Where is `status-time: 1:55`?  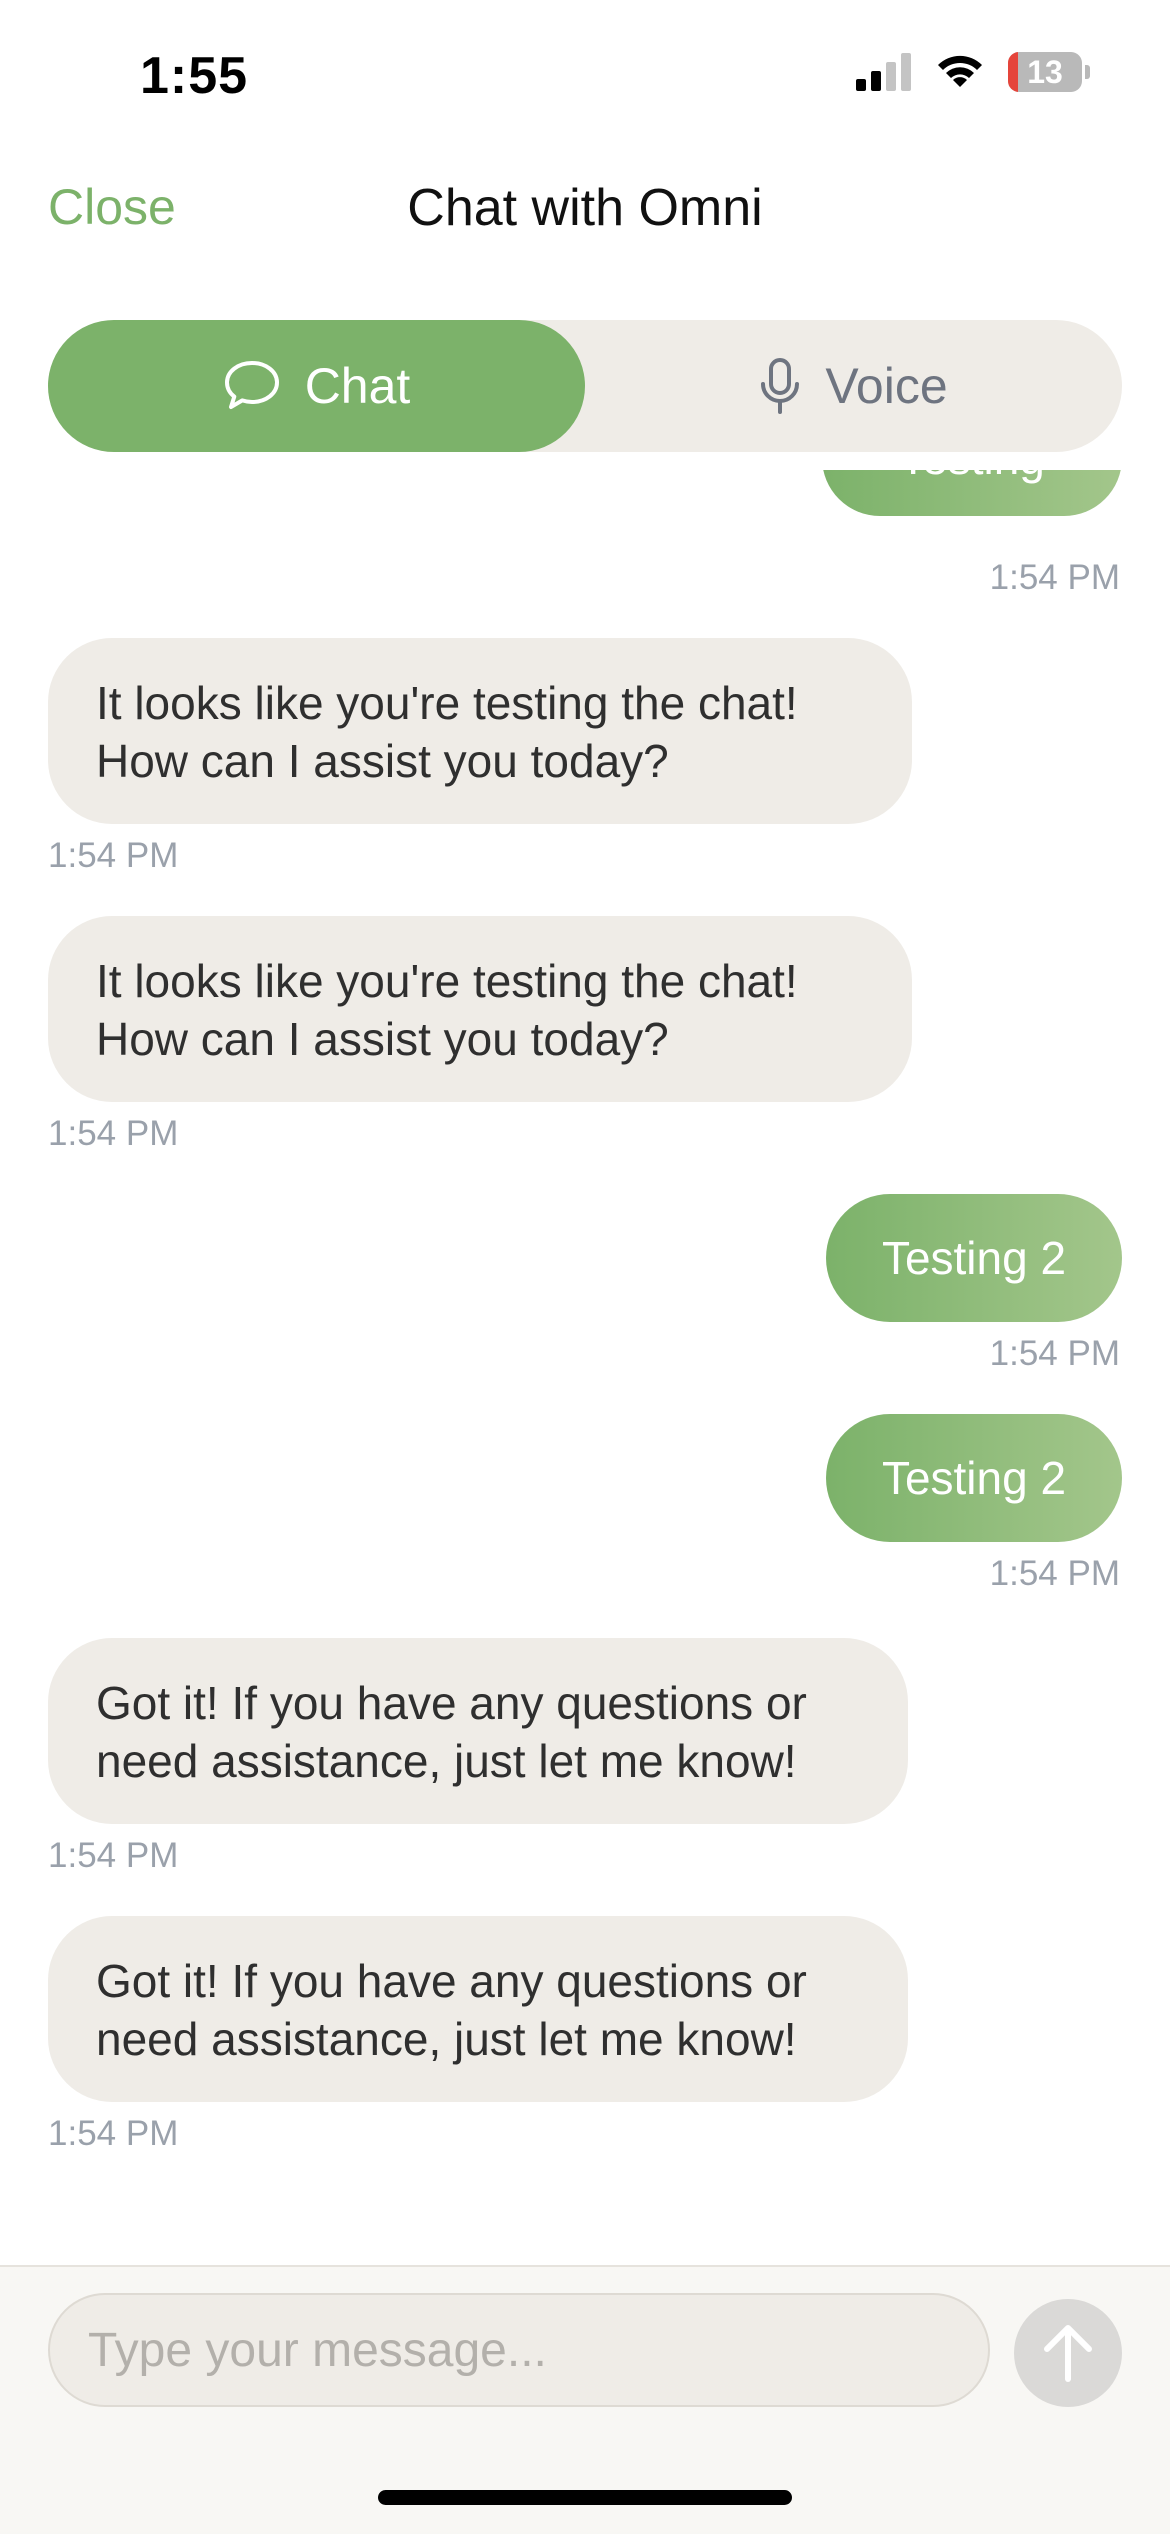 status-time: 1:55 is located at coordinates (194, 76).